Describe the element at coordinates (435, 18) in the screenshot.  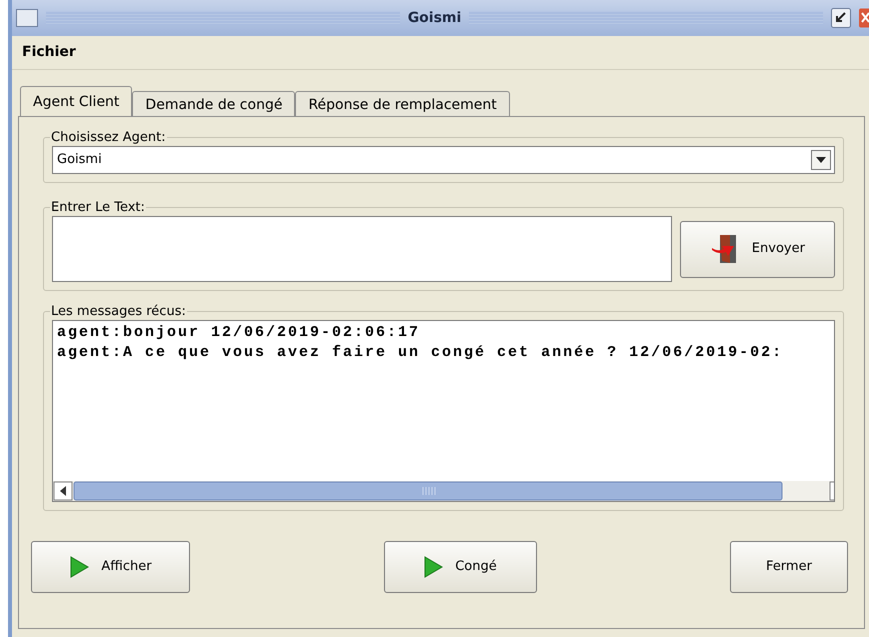
I see `window-title: Goismi` at that location.